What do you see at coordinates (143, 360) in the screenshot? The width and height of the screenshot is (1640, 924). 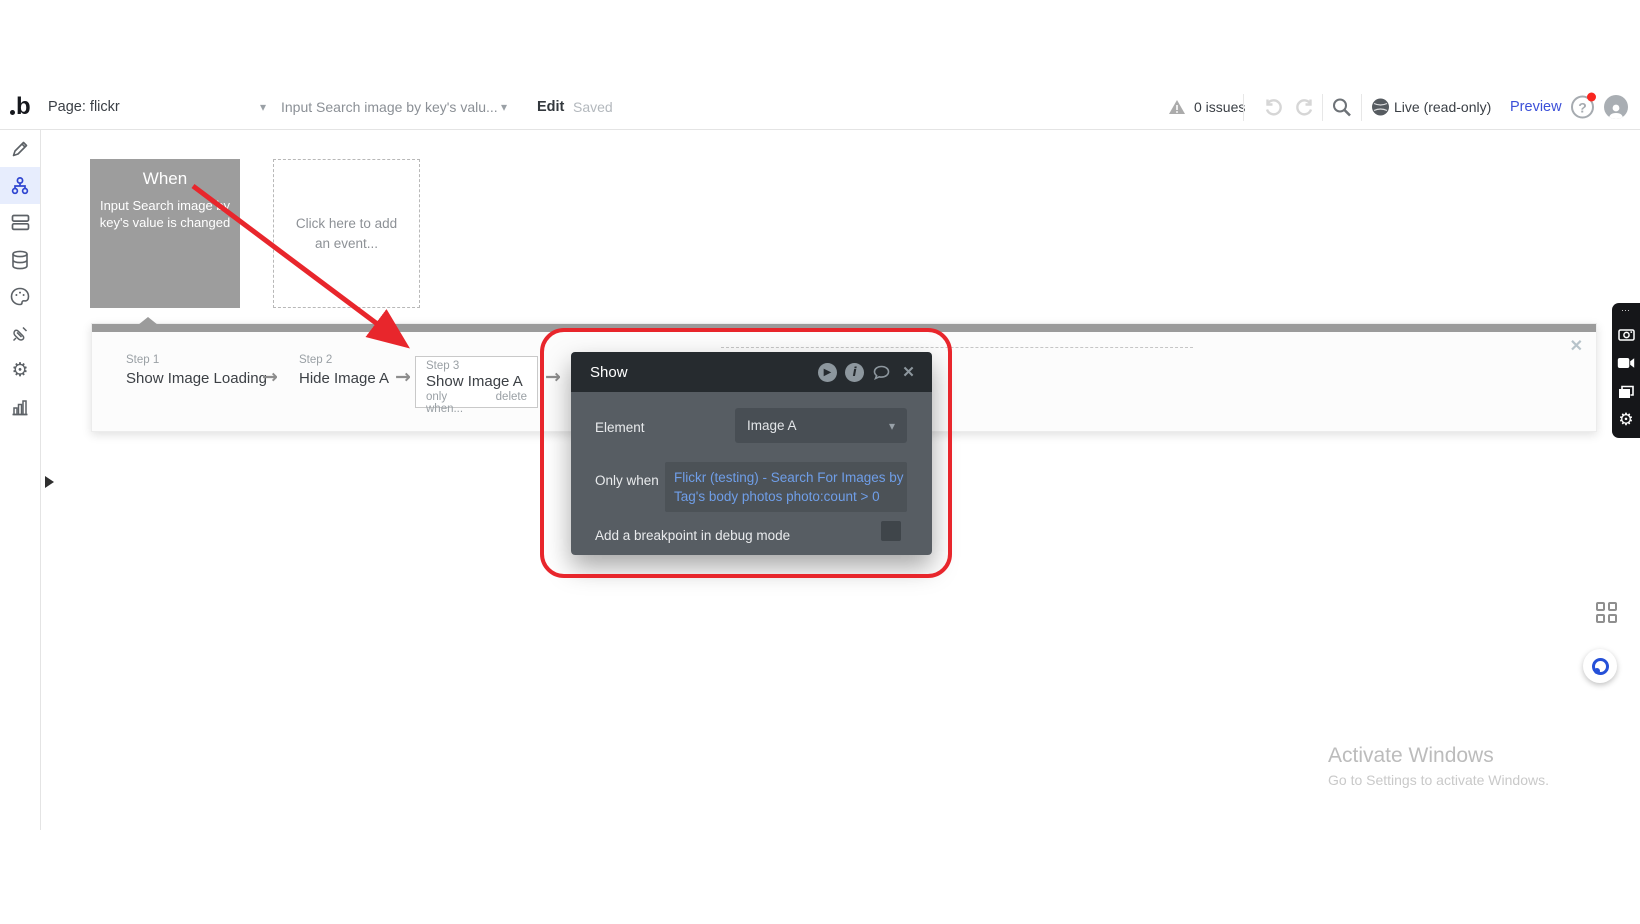 I see `step-label: Step 1` at bounding box center [143, 360].